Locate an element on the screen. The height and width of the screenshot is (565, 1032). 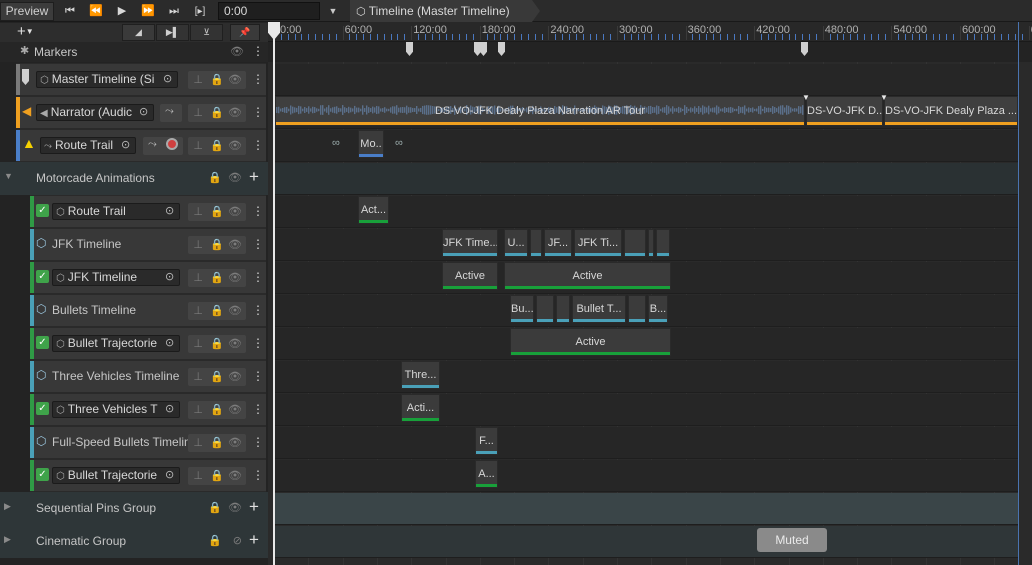
skip-start-icon: ⏮ is located at coordinates (70, 11).